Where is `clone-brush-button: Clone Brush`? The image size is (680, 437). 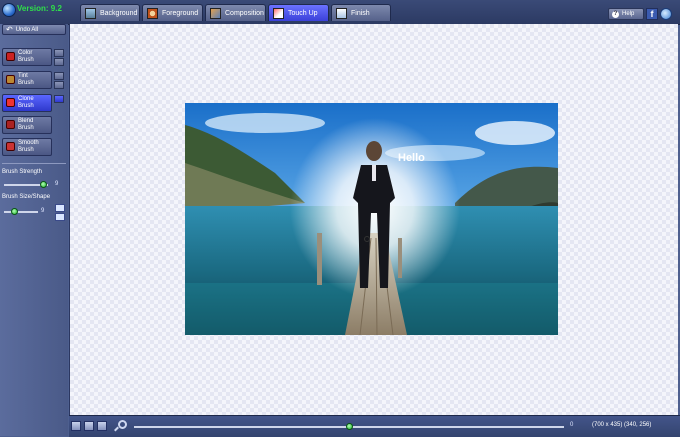
clone-brush-button: Clone Brush is located at coordinates (27, 103).